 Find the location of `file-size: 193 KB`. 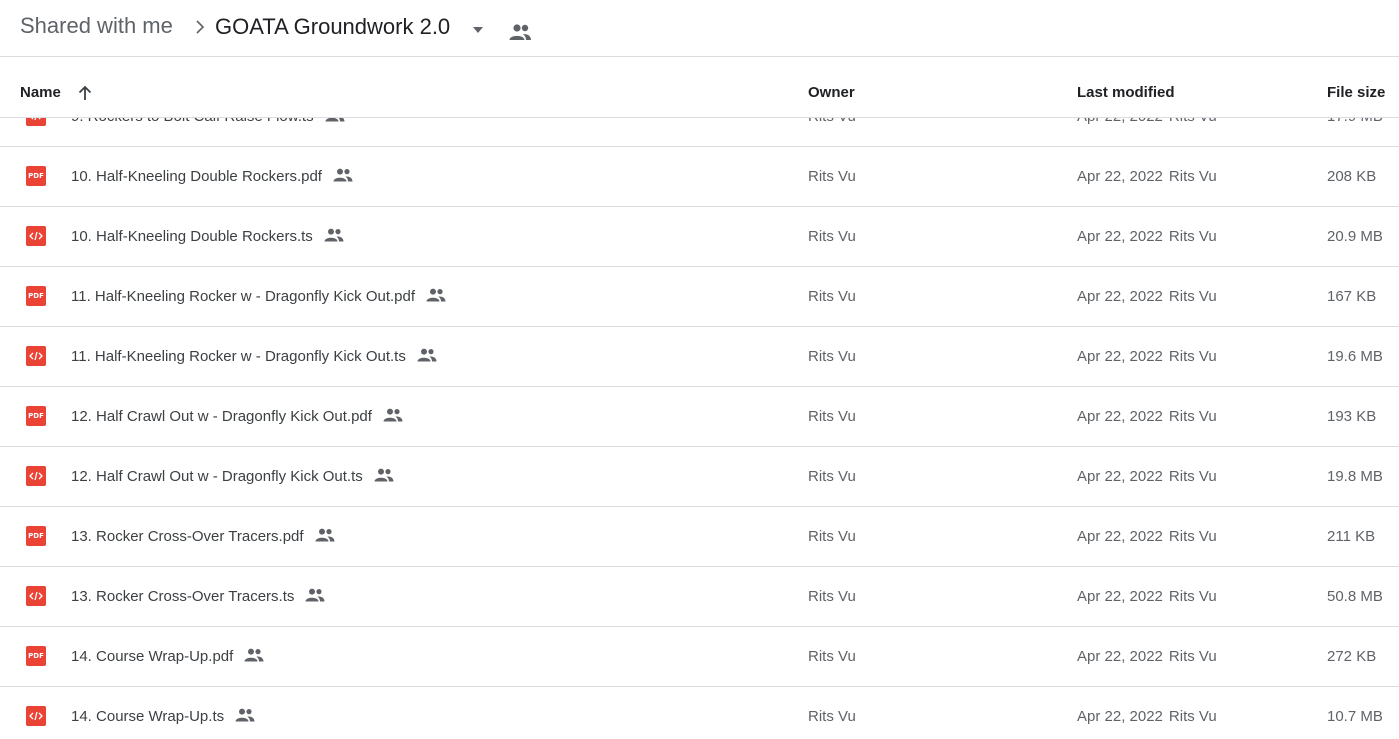

file-size: 193 KB is located at coordinates (1352, 416).